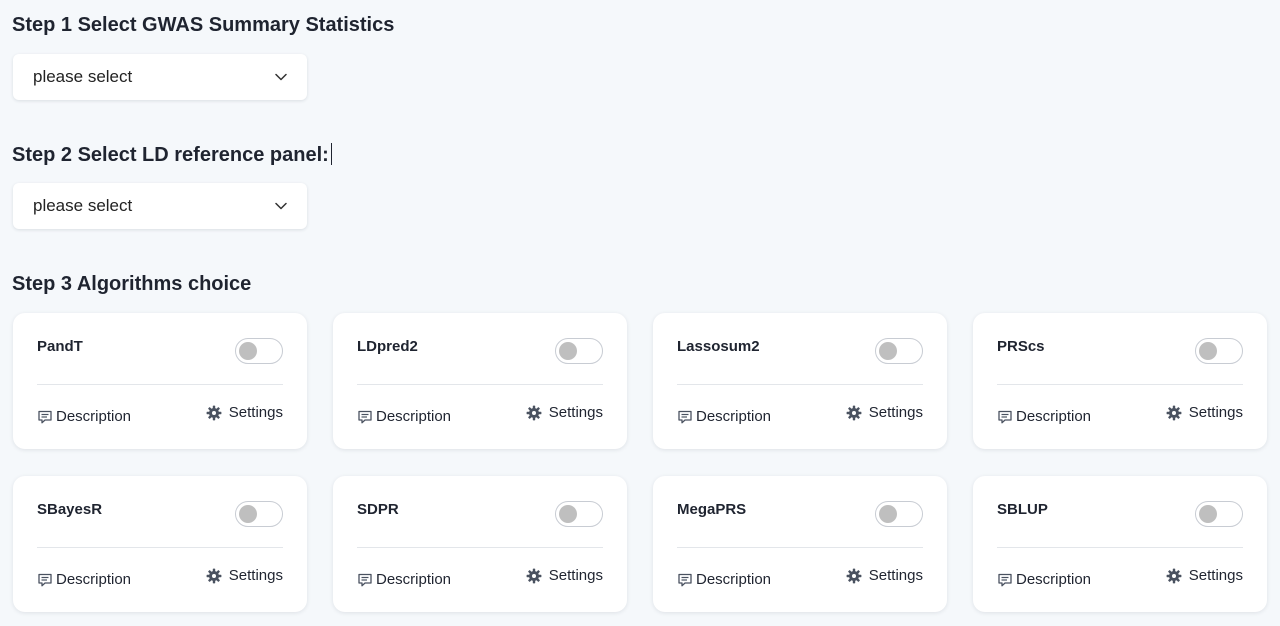  I want to click on algorithm-name: PRScs, so click(1021, 346).